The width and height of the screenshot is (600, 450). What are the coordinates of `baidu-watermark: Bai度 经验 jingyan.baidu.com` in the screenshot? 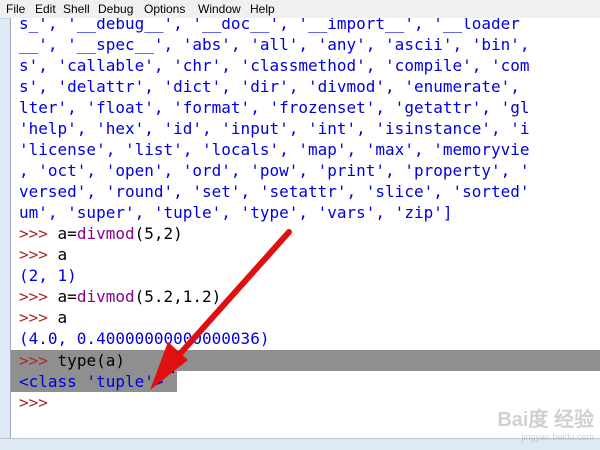 It's located at (545, 422).